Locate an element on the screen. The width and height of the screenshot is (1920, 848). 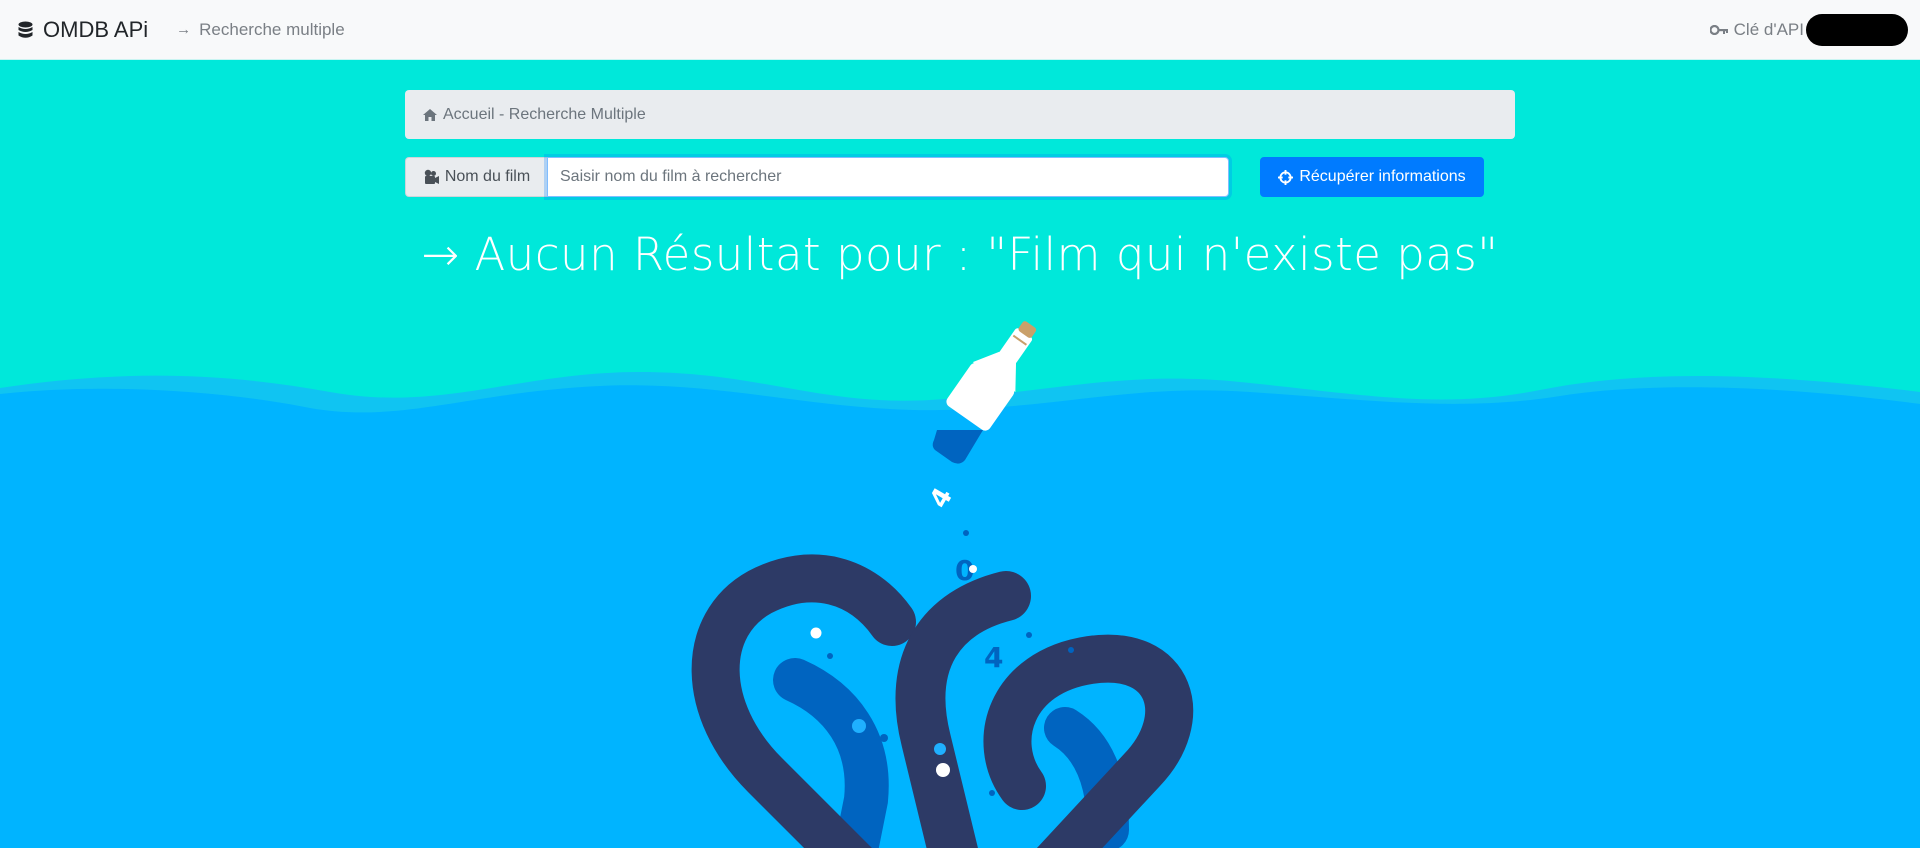
key-icon is located at coordinates (1718, 30).